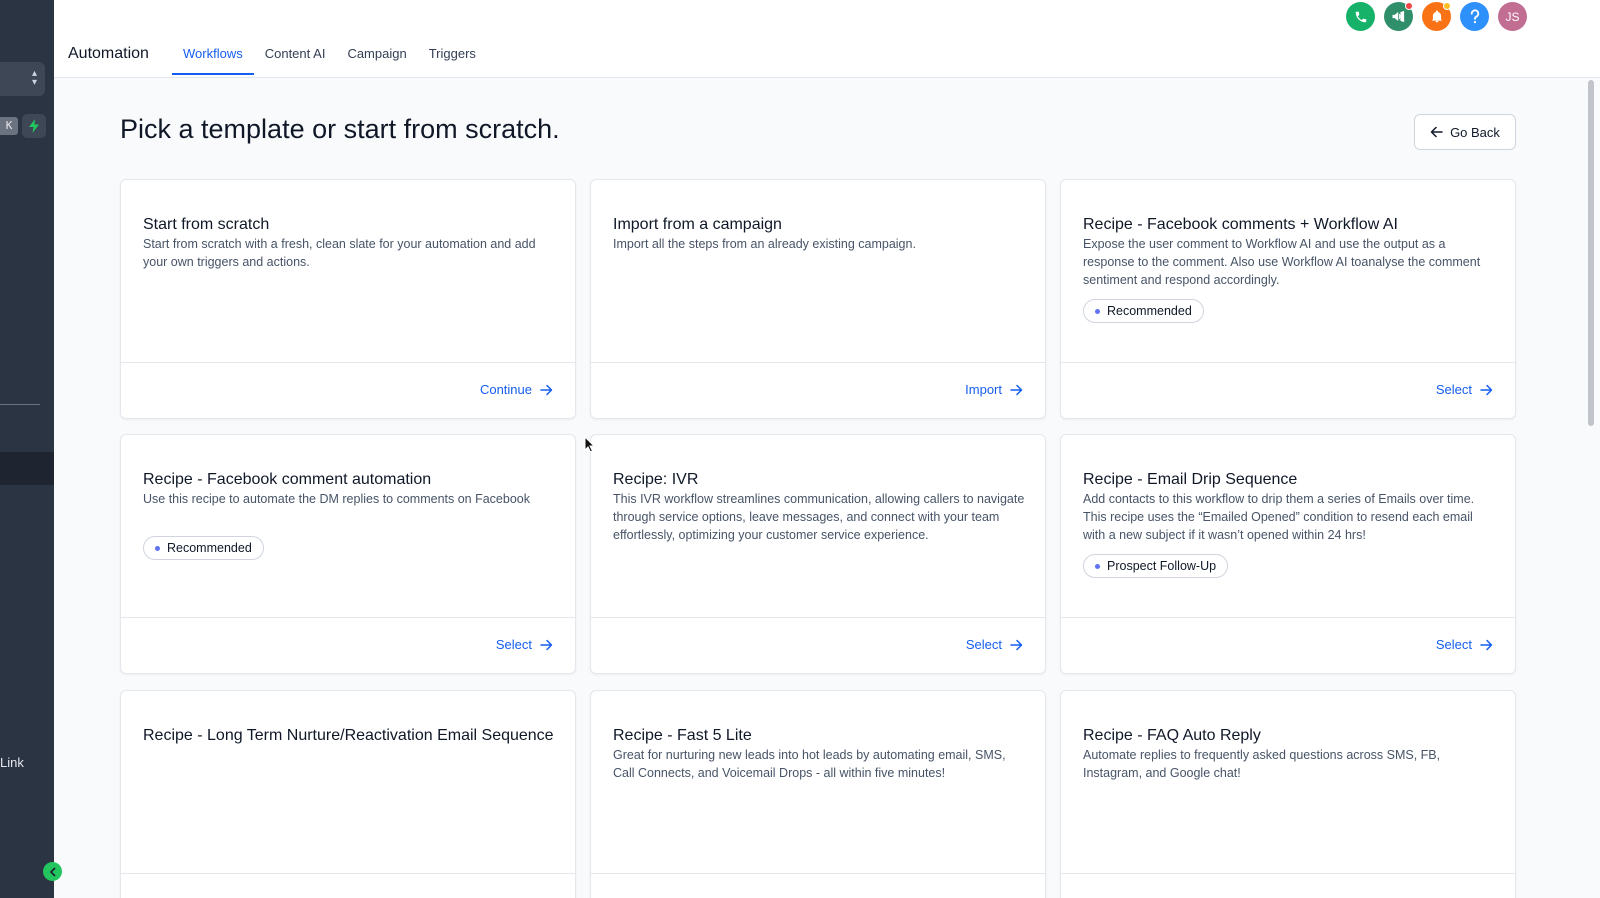  Describe the element at coordinates (340, 129) in the screenshot. I see `page-title: Pick a template or start from scratch.` at that location.